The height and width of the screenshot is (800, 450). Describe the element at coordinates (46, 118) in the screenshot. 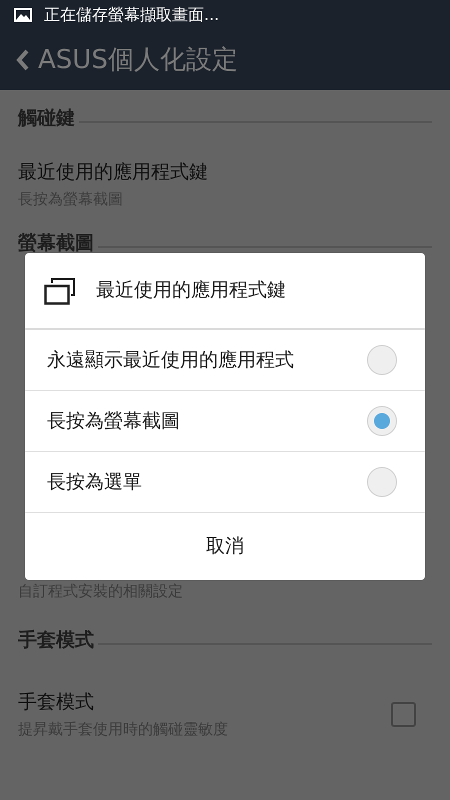

I see `section-header: 觸碰鍵` at that location.